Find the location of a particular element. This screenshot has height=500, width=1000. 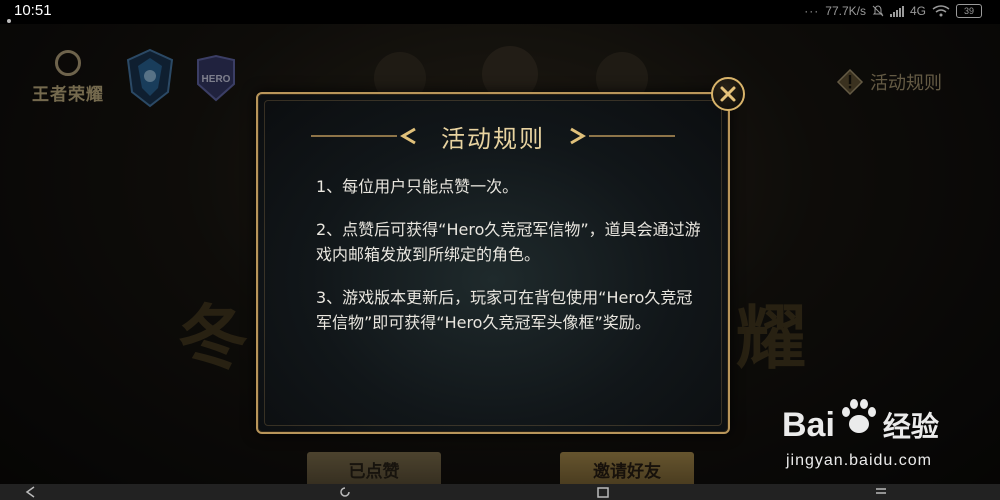

battery-indicator: 39 is located at coordinates (969, 11).